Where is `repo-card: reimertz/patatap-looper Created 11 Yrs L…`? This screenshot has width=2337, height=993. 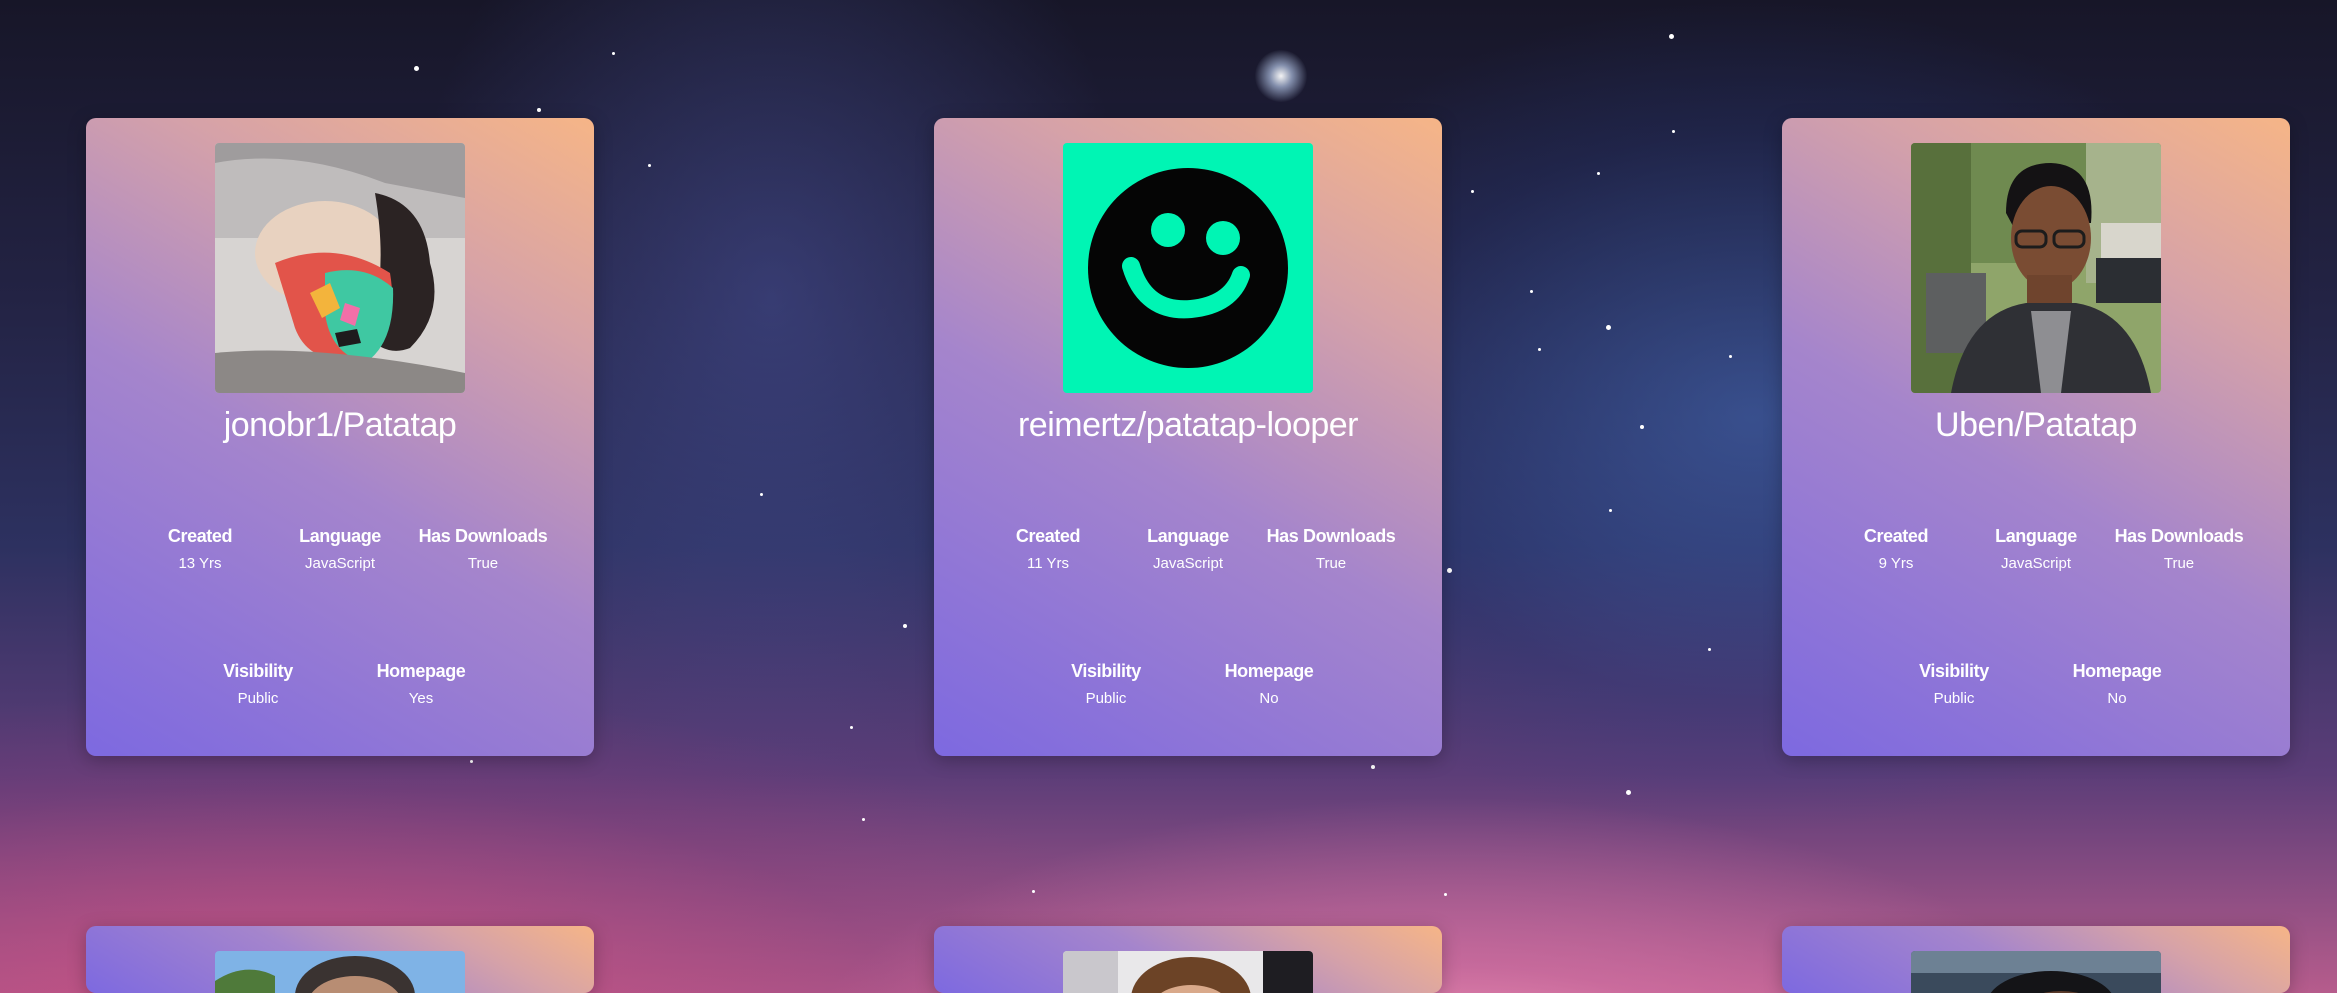
repo-card: reimertz/patatap-looper Created 11 Yrs L… is located at coordinates (1188, 437).